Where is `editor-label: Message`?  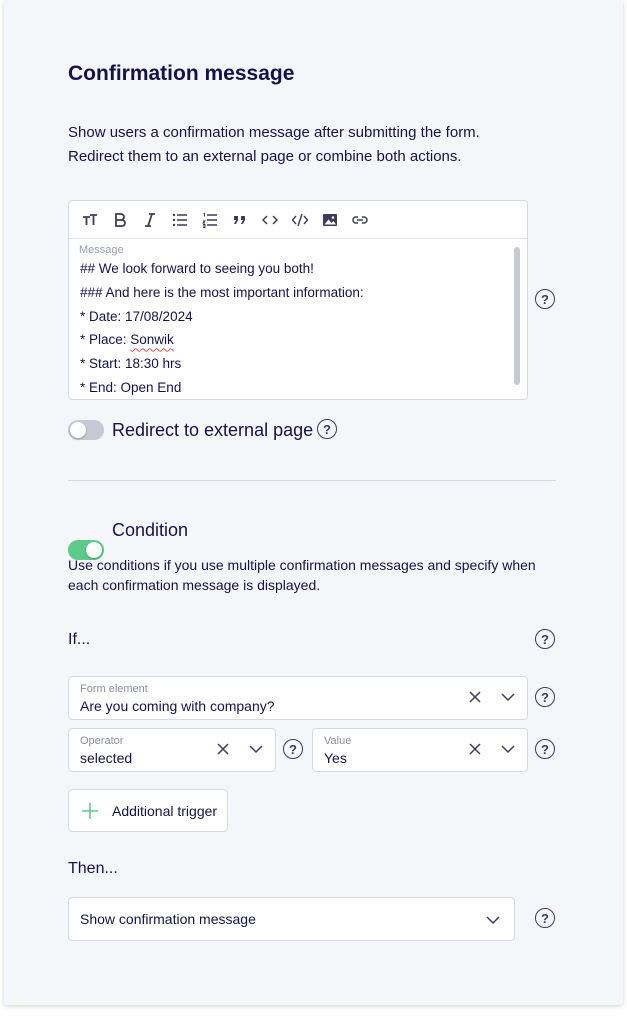 editor-label: Message is located at coordinates (101, 250).